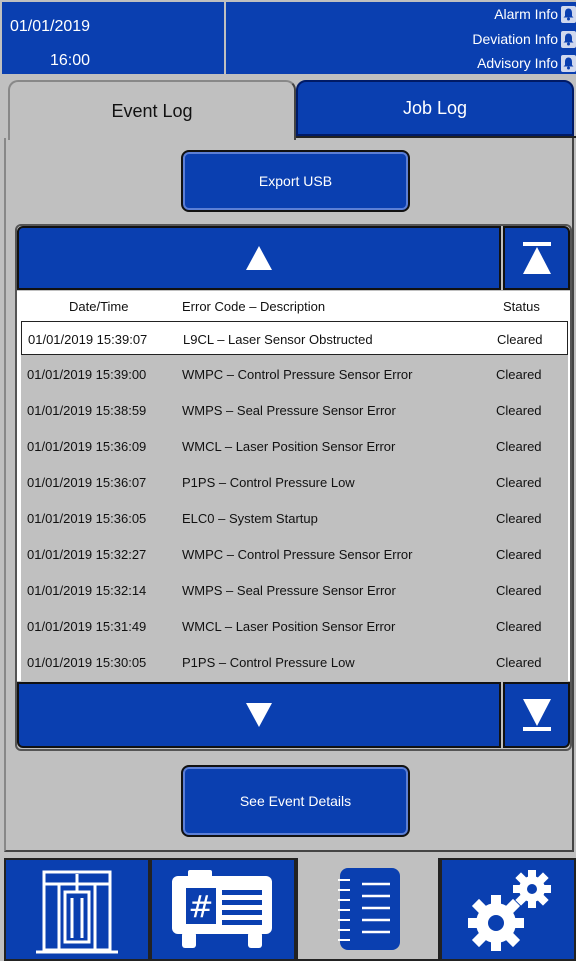  I want to click on row-datetime: 01/01/2019 15:36:05, so click(87, 518).